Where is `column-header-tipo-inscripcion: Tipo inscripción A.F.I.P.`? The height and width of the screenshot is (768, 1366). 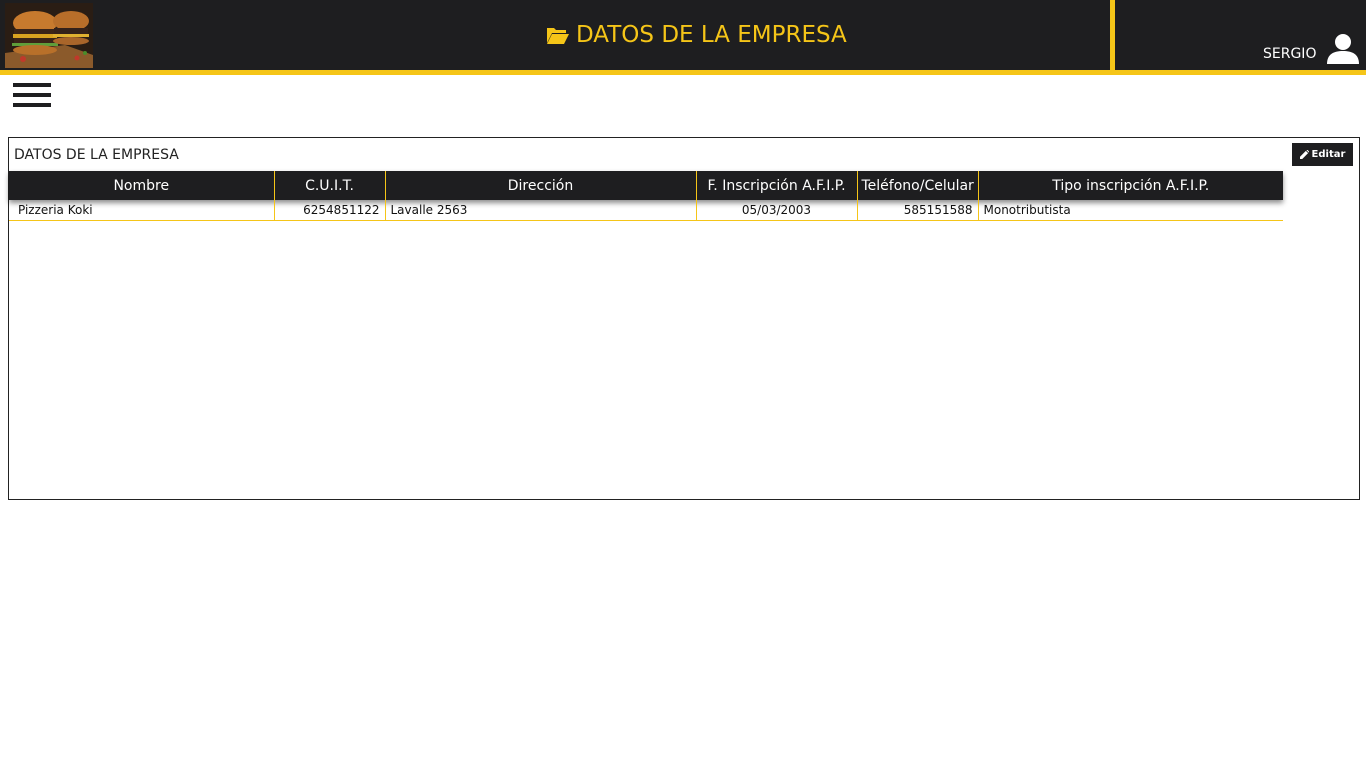
column-header-tipo-inscripcion: Tipo inscripción A.F.I.P. is located at coordinates (1130, 185).